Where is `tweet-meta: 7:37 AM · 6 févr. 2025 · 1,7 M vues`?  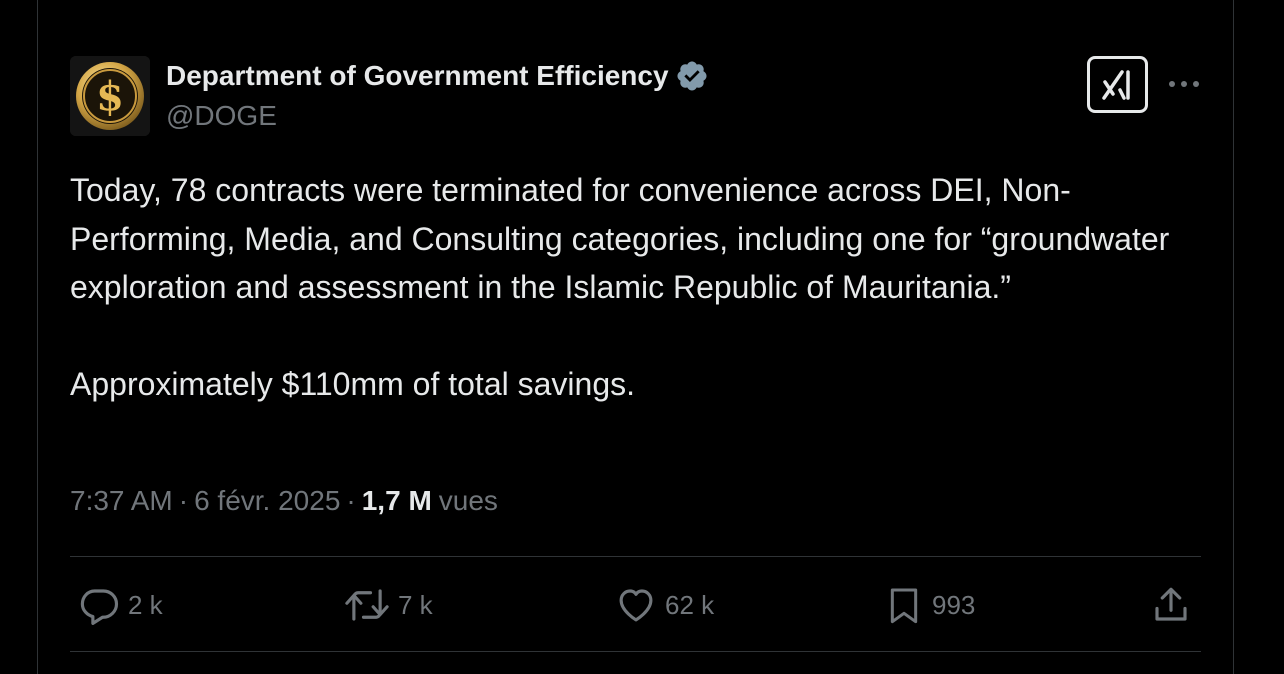
tweet-meta: 7:37 AM · 6 févr. 2025 · 1,7 M vues is located at coordinates (284, 501).